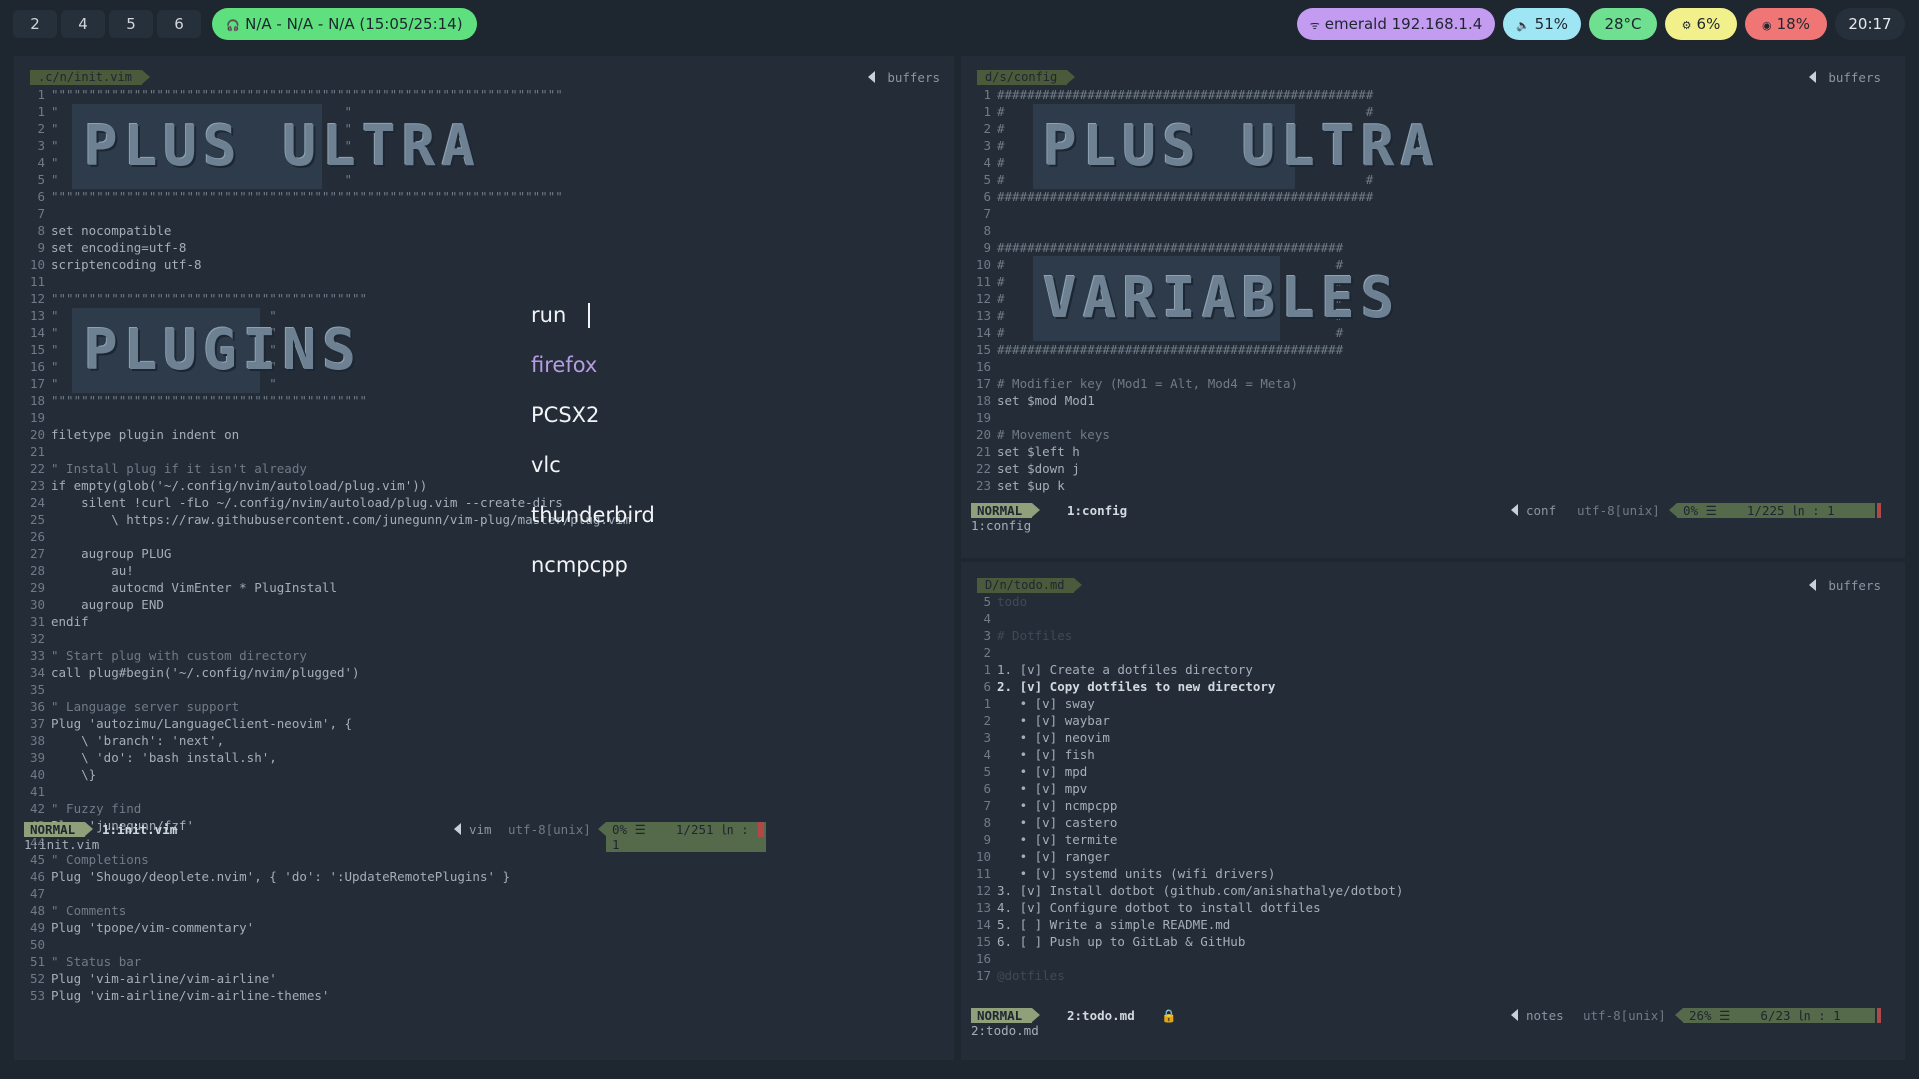 The image size is (1919, 1079). I want to click on file-path-tab: d/s/config, so click(1026, 77).